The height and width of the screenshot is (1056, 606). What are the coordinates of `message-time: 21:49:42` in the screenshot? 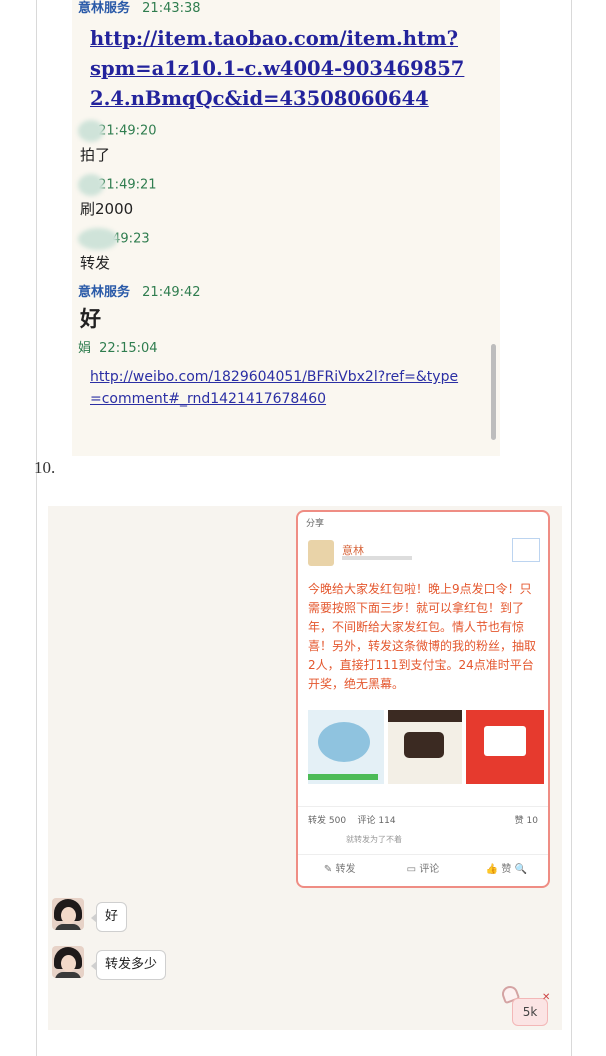 It's located at (171, 292).